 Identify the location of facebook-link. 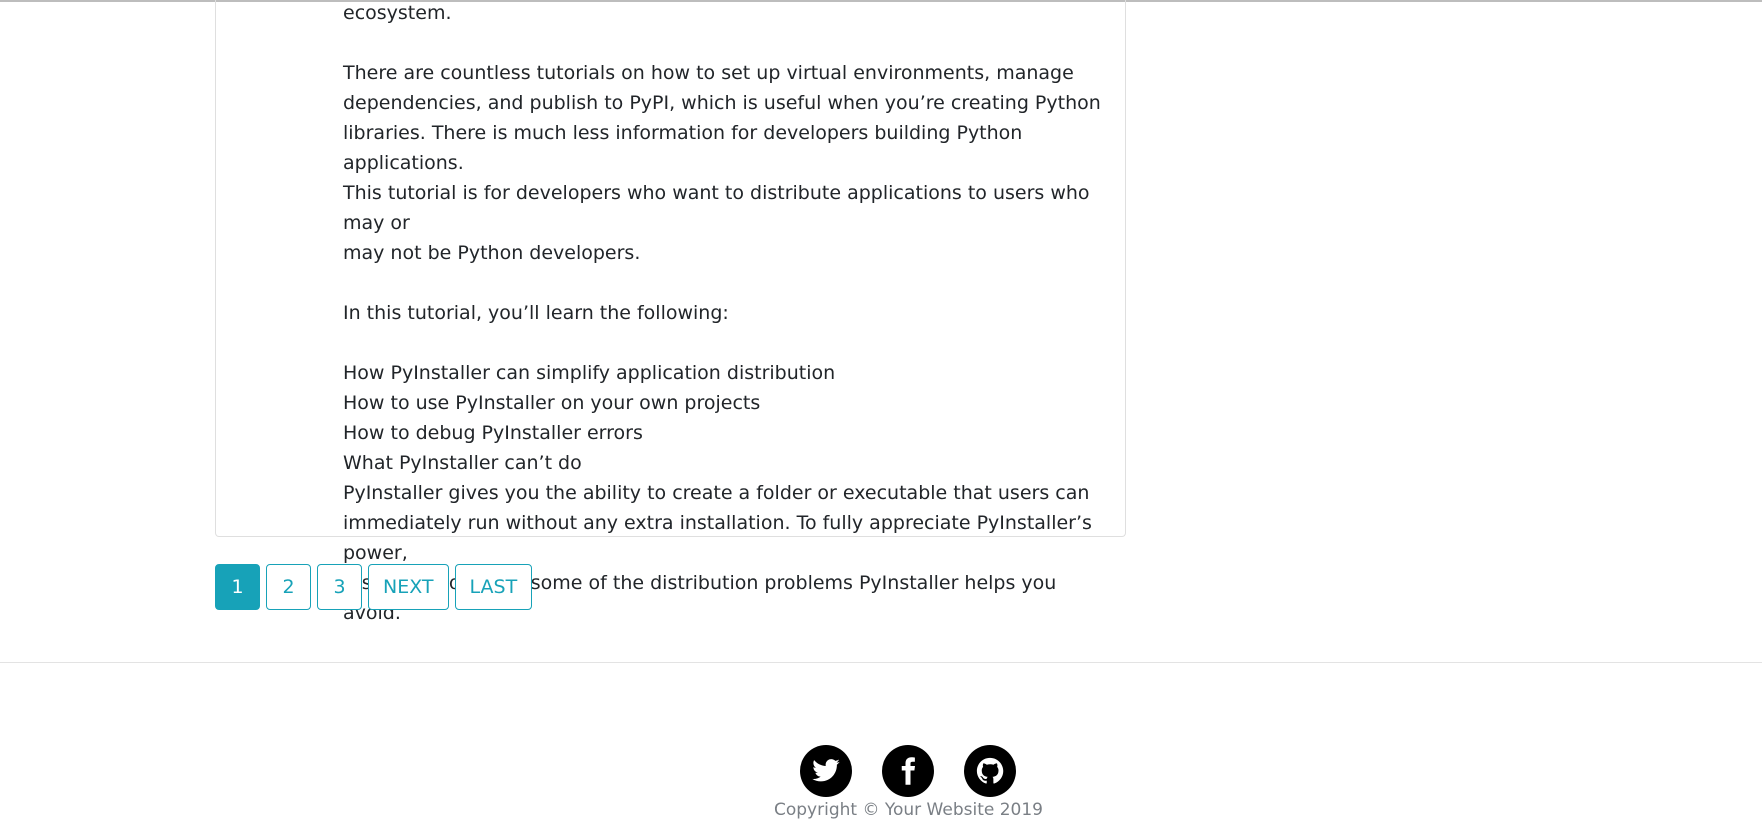
(908, 771).